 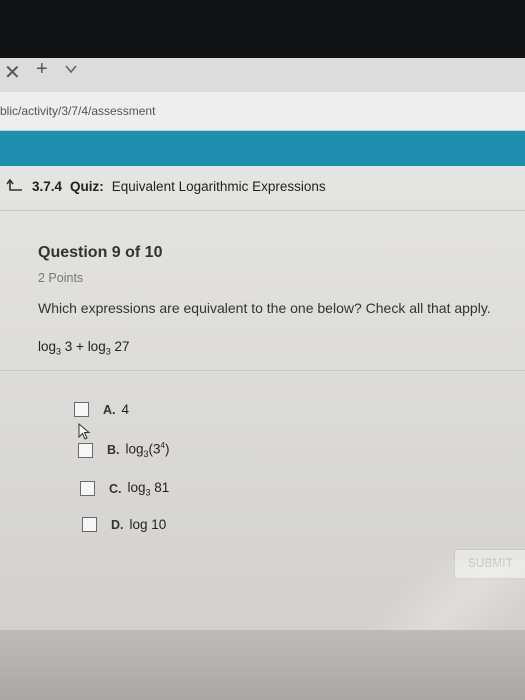 I want to click on option-d-checkbox, so click(x=89, y=524).